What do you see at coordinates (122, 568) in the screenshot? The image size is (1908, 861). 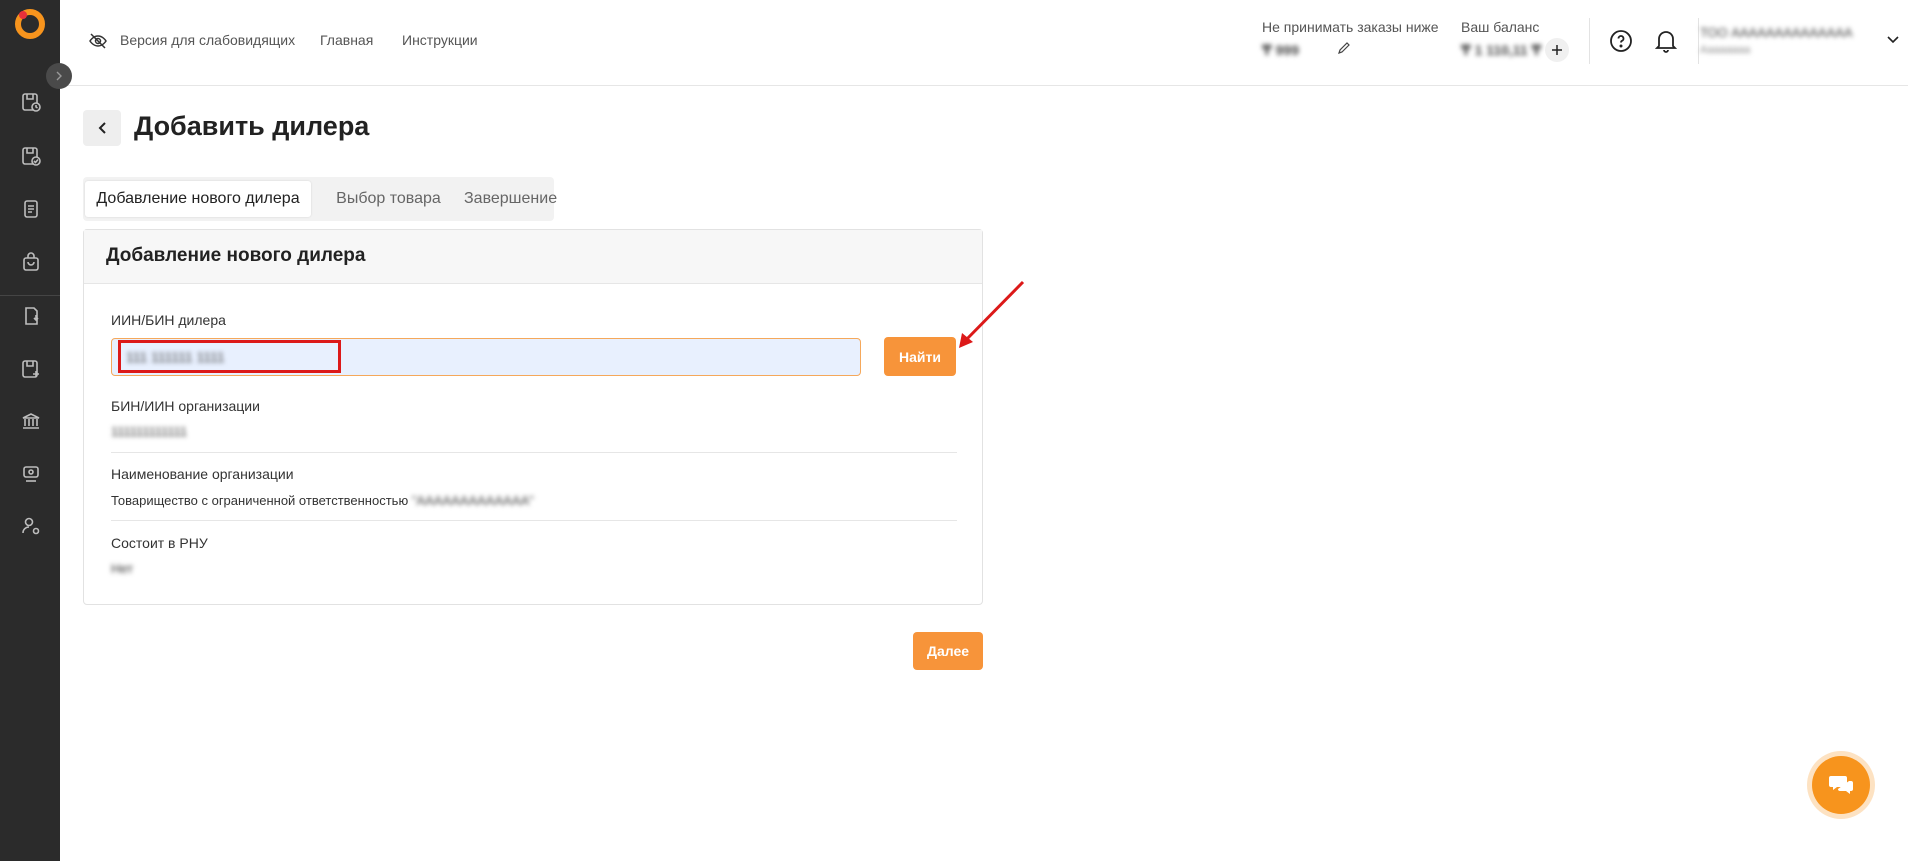 I see `rnu-value: Нет` at bounding box center [122, 568].